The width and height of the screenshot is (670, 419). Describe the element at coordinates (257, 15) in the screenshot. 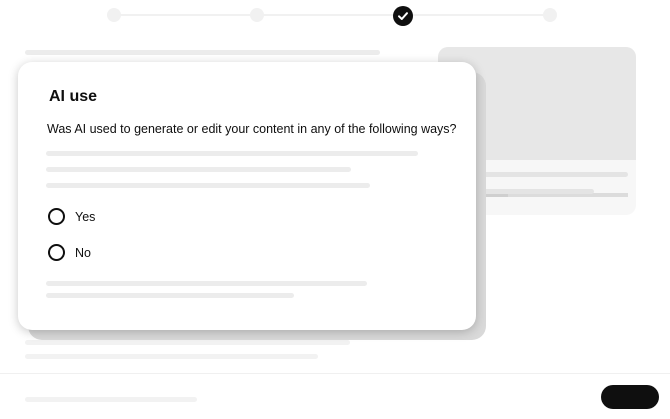

I see `step-2-indicator` at that location.